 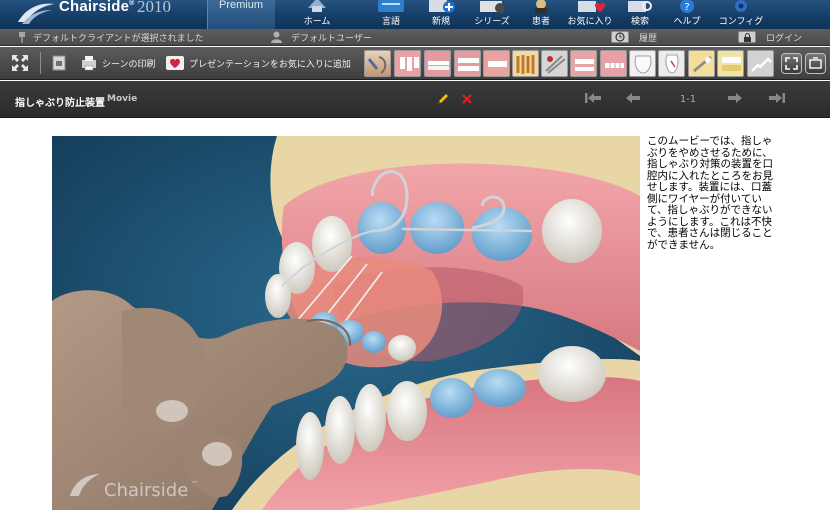 What do you see at coordinates (492, 7) in the screenshot?
I see `series-icon` at bounding box center [492, 7].